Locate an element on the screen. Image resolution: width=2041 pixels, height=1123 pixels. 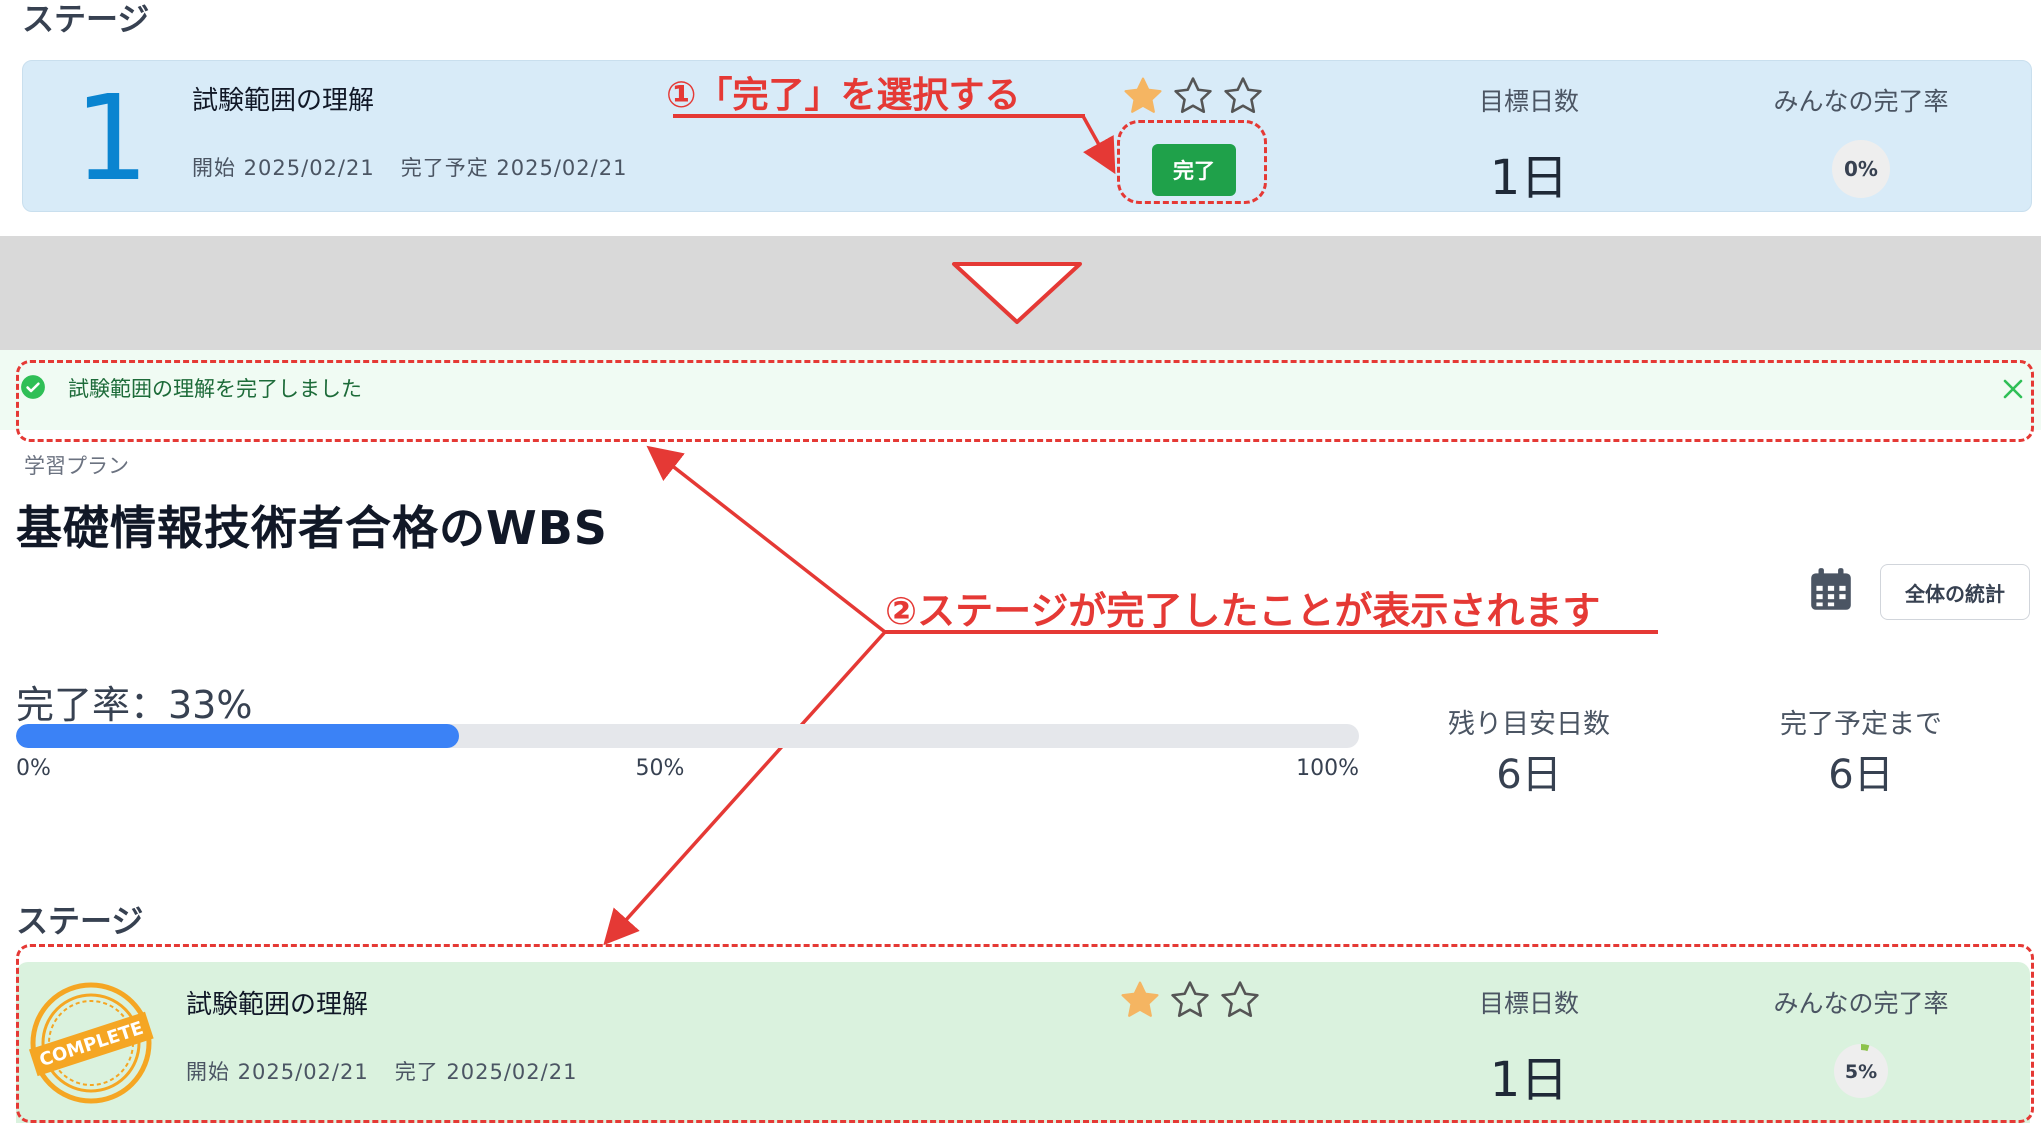
remaining-days-label: 残り目安日数 is located at coordinates (1529, 724).